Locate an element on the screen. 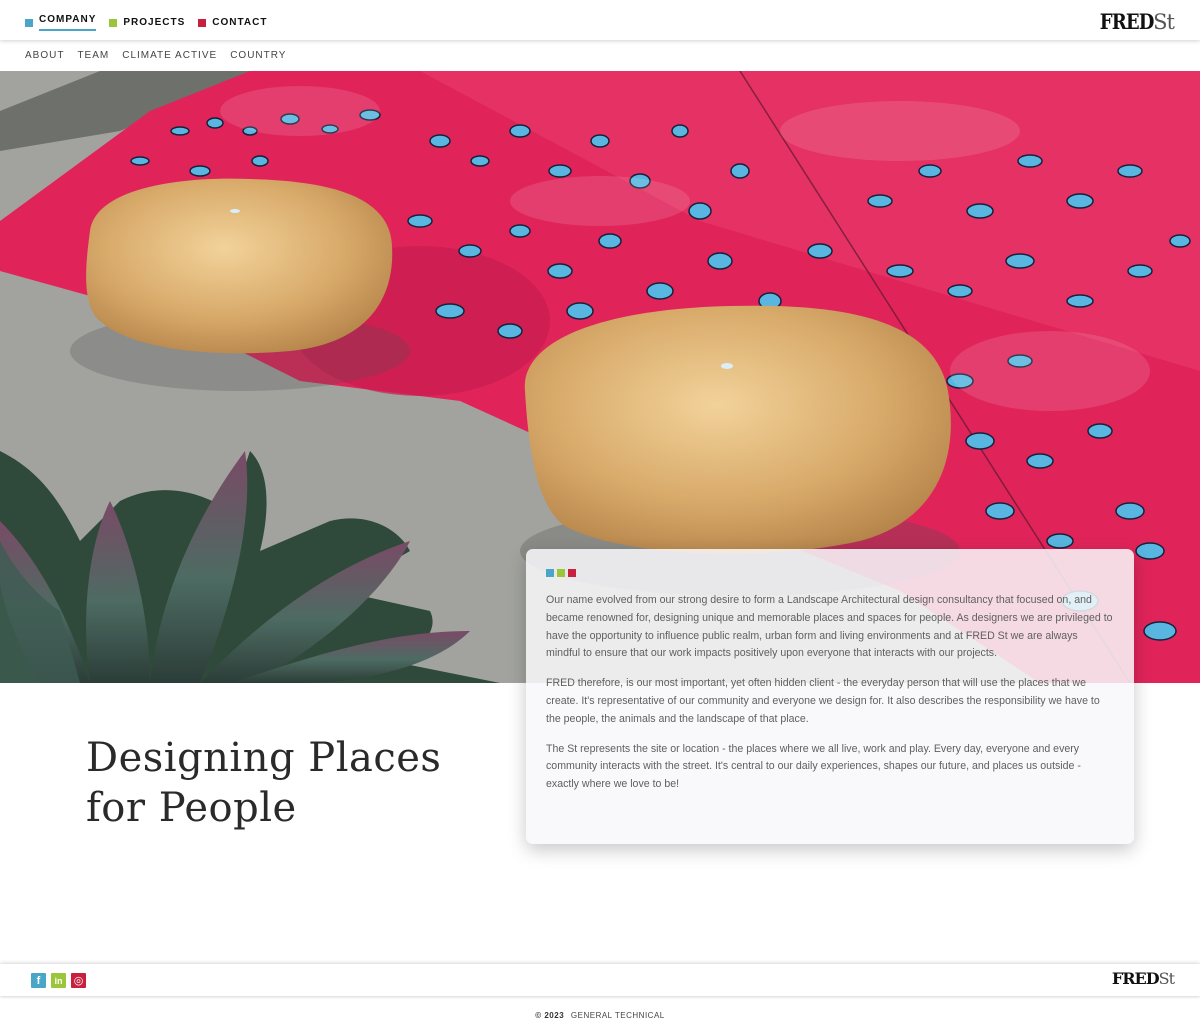 This screenshot has height=1034, width=1200. social-links: f in ◎ is located at coordinates (58, 980).